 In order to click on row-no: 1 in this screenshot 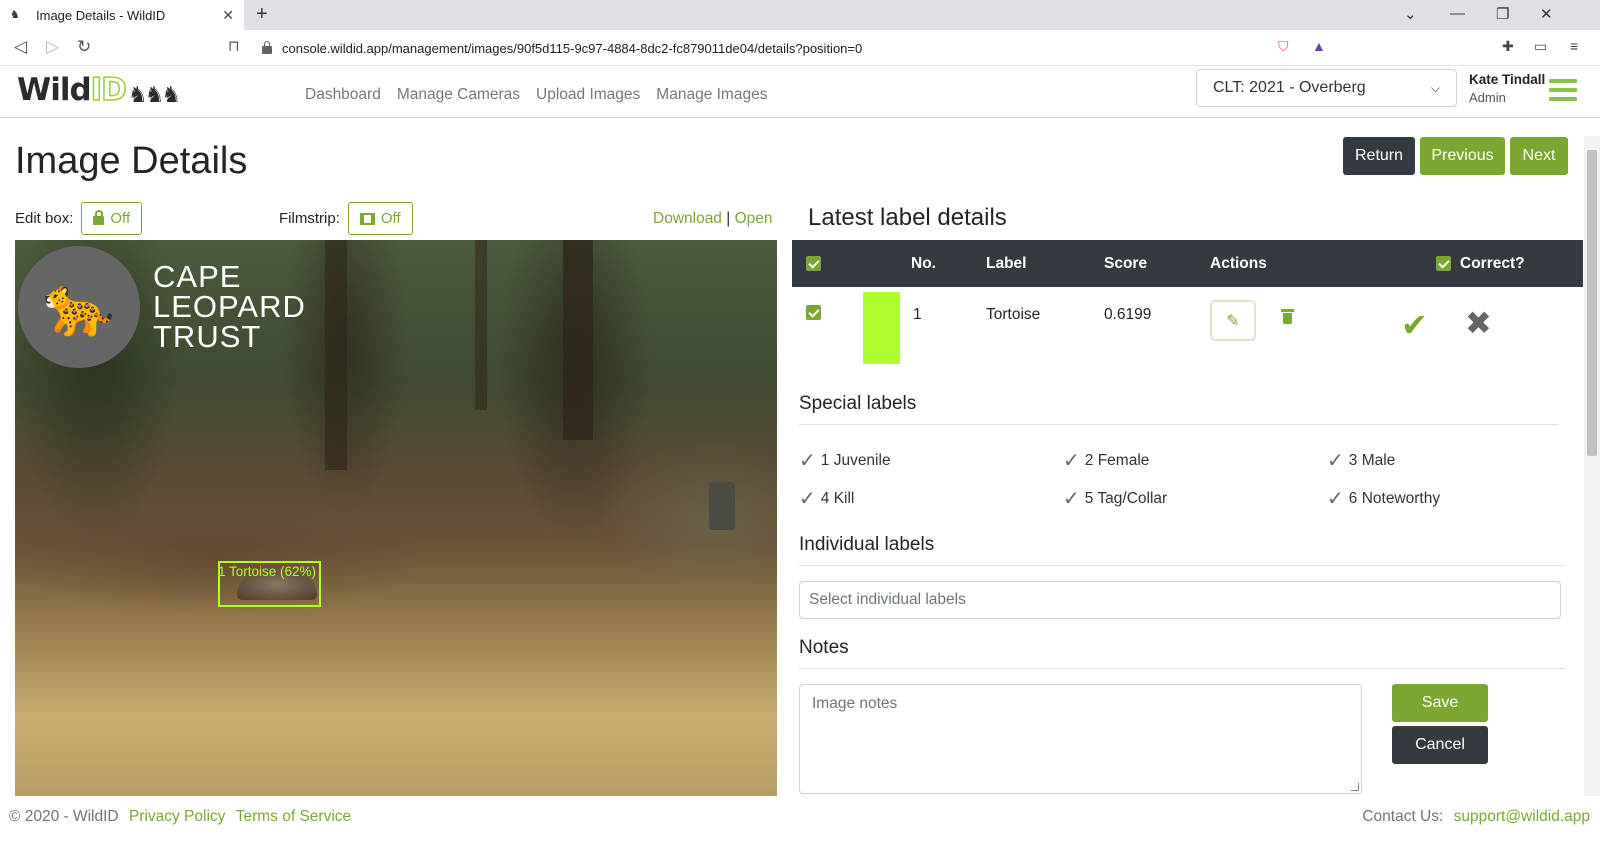, I will do `click(917, 314)`.